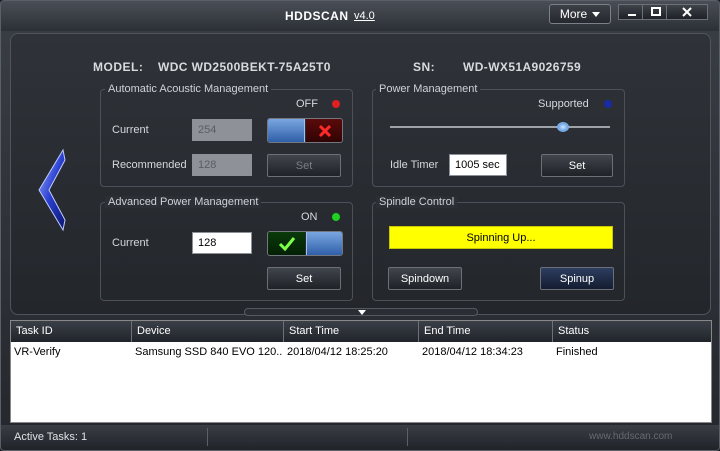 The height and width of the screenshot is (451, 720). What do you see at coordinates (360, 437) in the screenshot?
I see `status-bar: Active Tasks: 1 www.hddscan.com` at bounding box center [360, 437].